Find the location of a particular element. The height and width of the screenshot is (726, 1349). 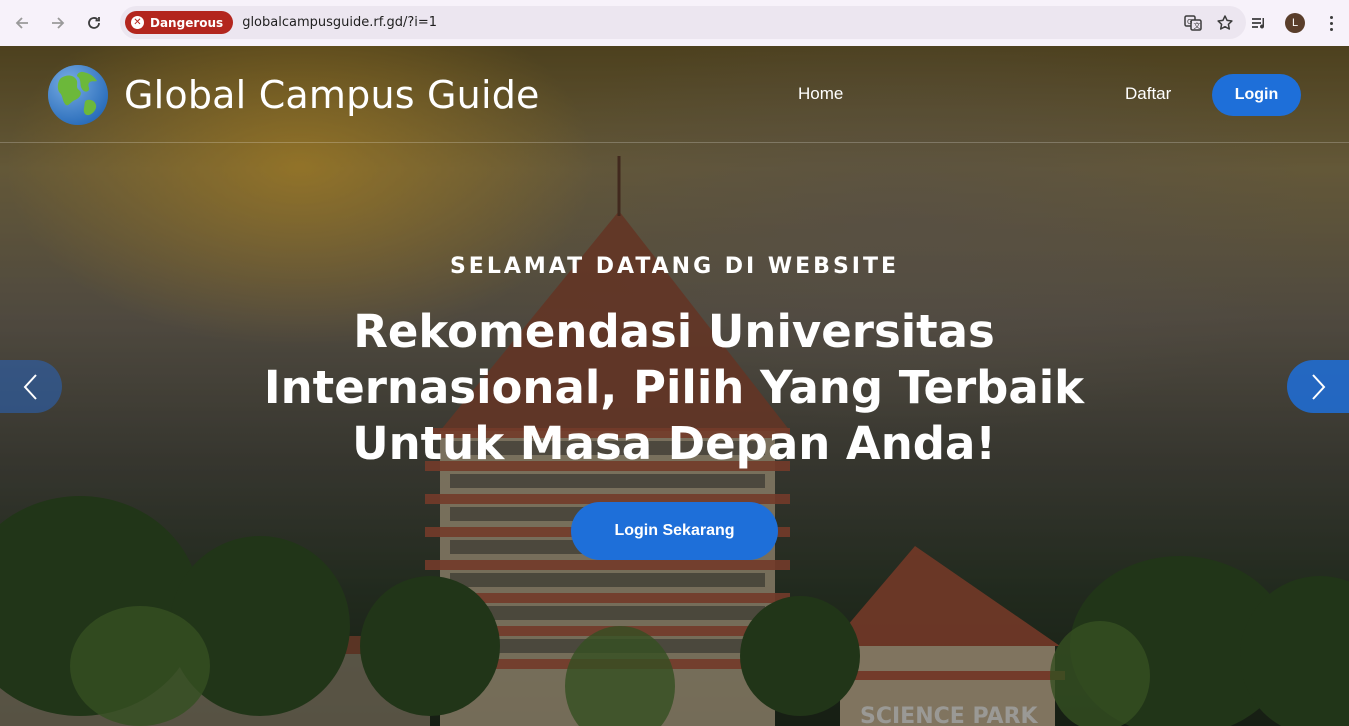

chevron-right-icon is located at coordinates (1319, 386).